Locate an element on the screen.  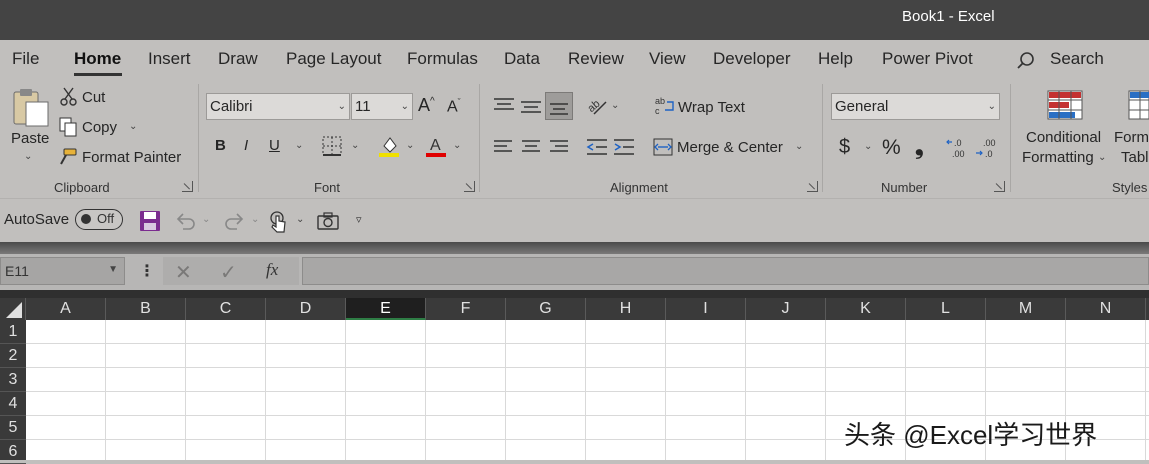
row-header-4: 4 is located at coordinates (13, 404).